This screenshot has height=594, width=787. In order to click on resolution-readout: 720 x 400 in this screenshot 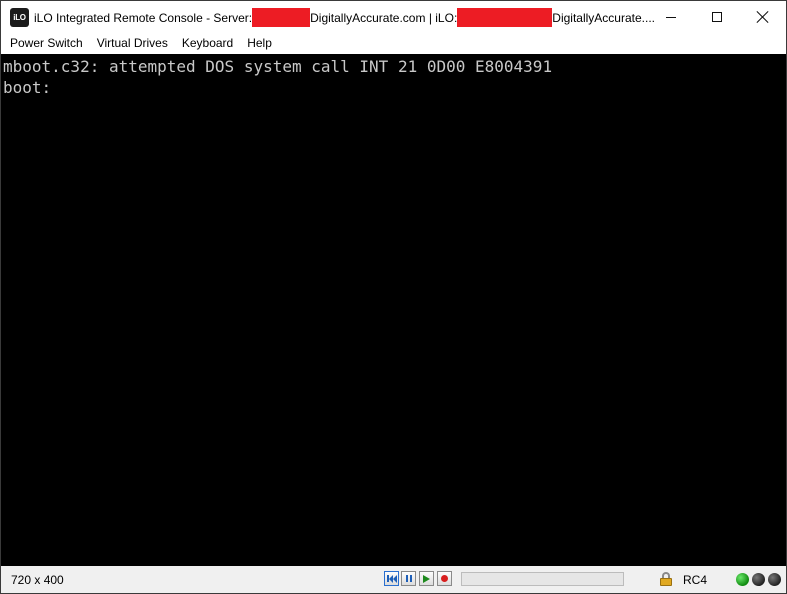, I will do `click(37, 580)`.